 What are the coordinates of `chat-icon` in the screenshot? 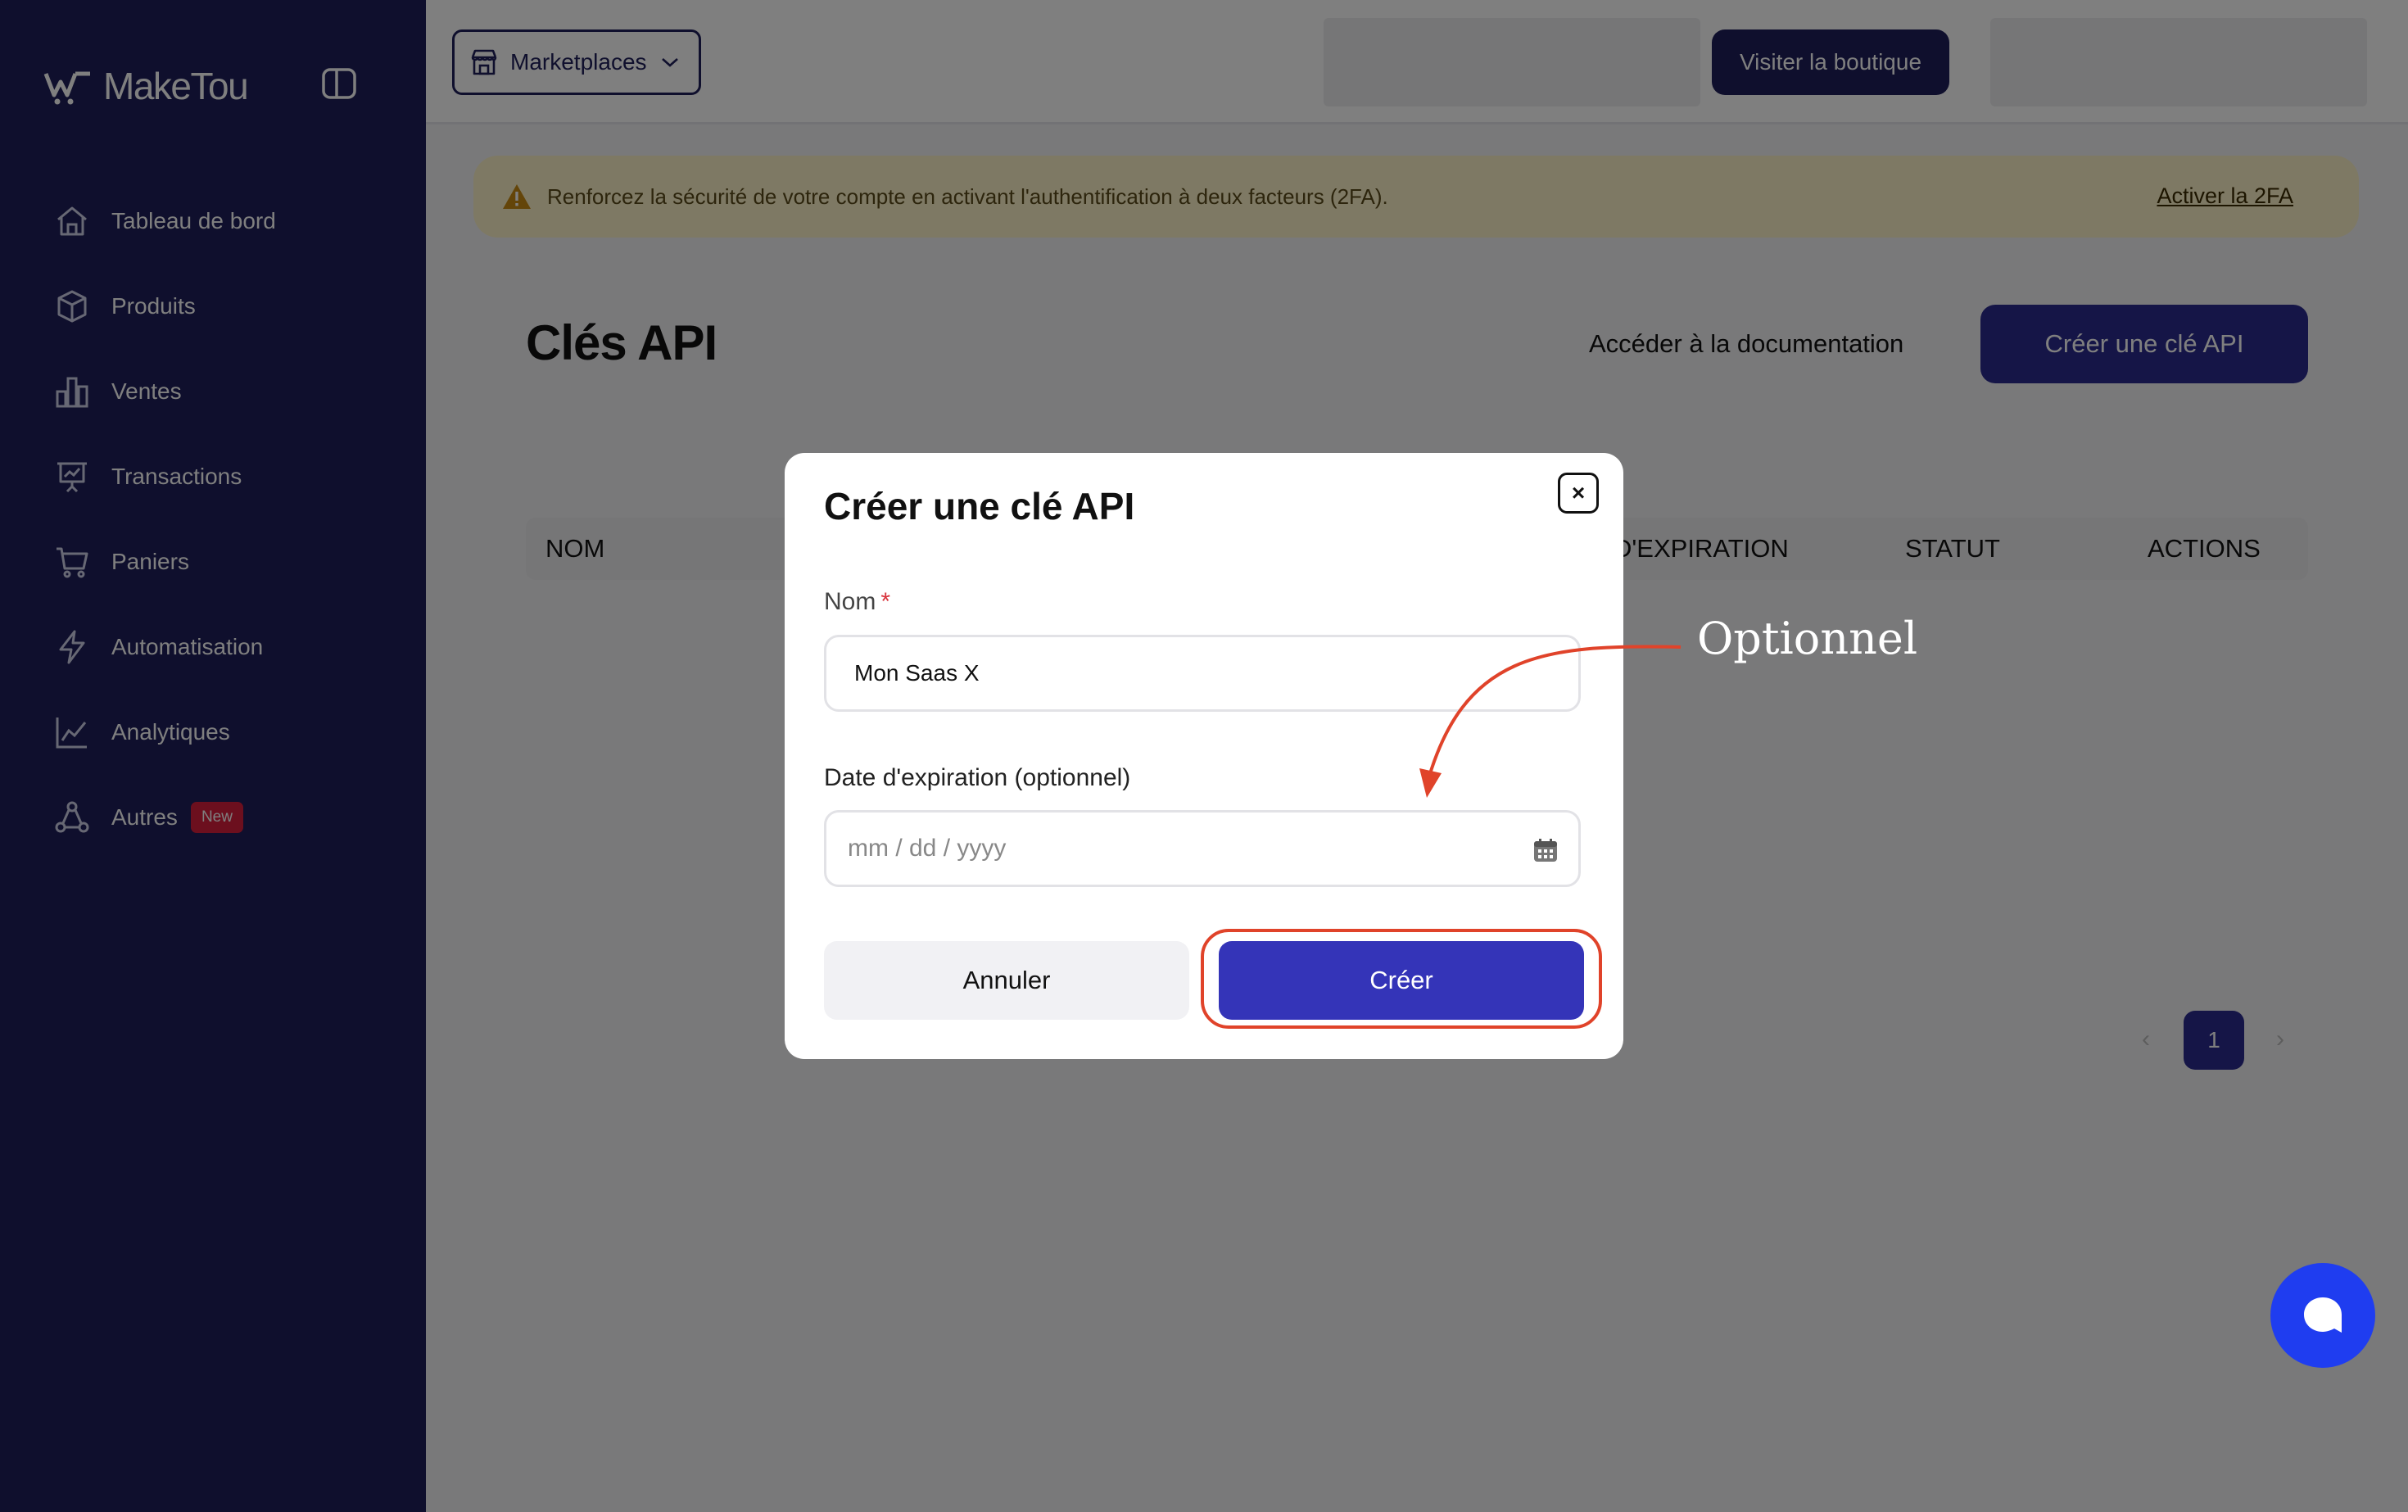 It's located at (2323, 1315).